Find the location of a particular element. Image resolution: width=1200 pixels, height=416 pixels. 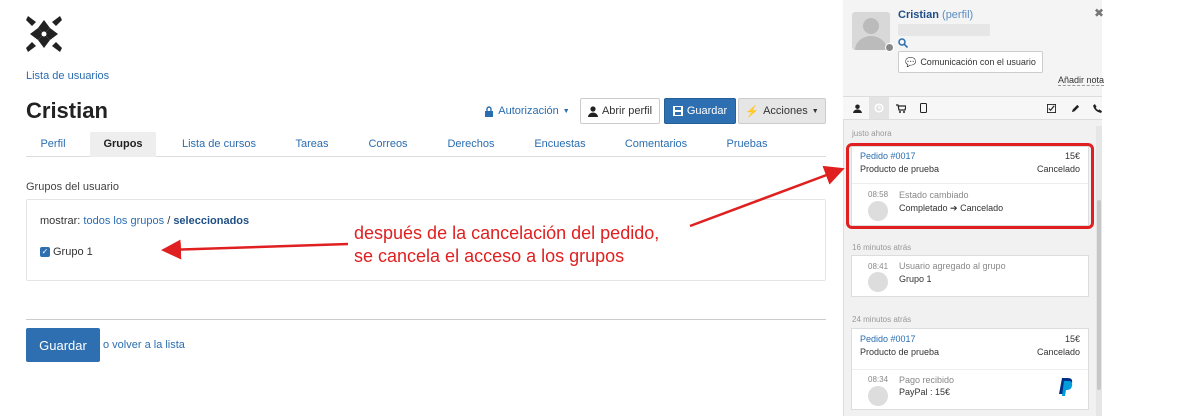

order-link: Pedido #0017 is located at coordinates (888, 339).